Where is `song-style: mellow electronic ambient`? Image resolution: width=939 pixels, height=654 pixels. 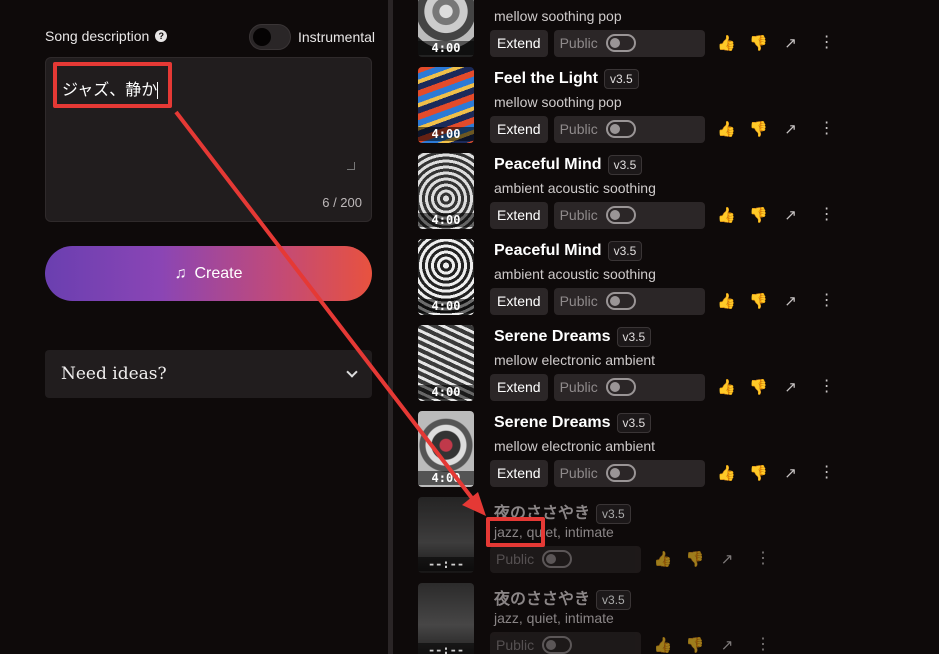
song-style: mellow electronic ambient is located at coordinates (575, 360).